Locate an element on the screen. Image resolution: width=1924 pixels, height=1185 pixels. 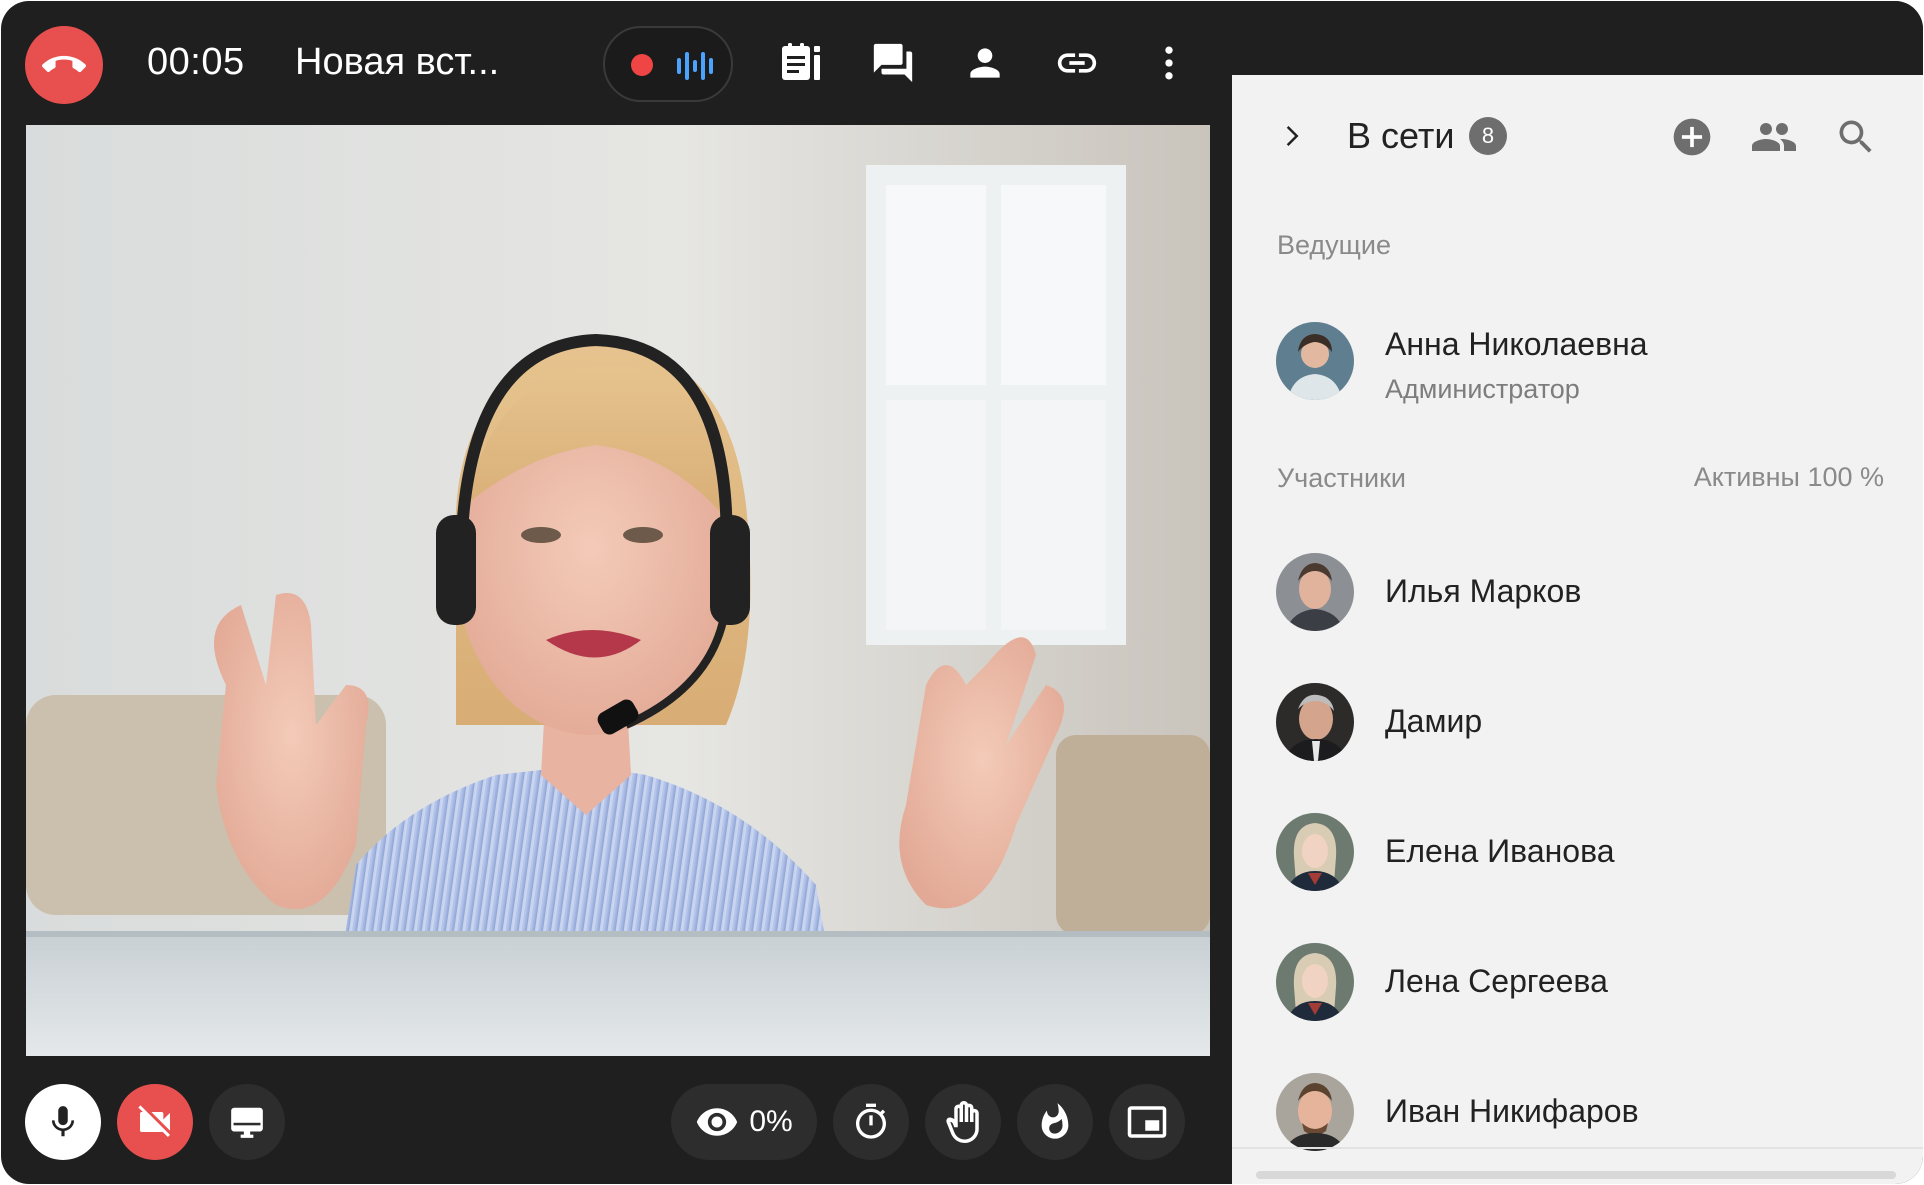
active-percentage: Активны 100 % is located at coordinates (1788, 477).